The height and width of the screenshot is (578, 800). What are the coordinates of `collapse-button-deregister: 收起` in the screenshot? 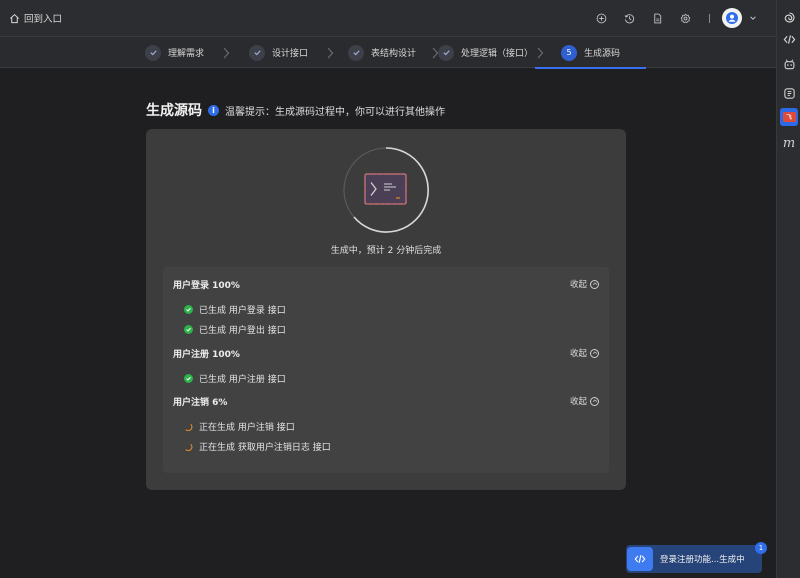 It's located at (584, 401).